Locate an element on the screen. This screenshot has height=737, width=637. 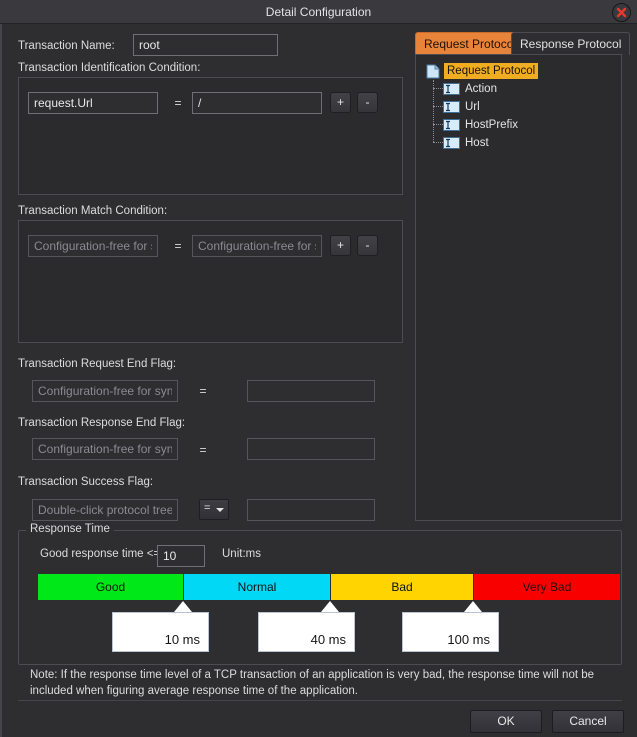
response-end-flag-label: Transaction Response End Flag: is located at coordinates (102, 423).